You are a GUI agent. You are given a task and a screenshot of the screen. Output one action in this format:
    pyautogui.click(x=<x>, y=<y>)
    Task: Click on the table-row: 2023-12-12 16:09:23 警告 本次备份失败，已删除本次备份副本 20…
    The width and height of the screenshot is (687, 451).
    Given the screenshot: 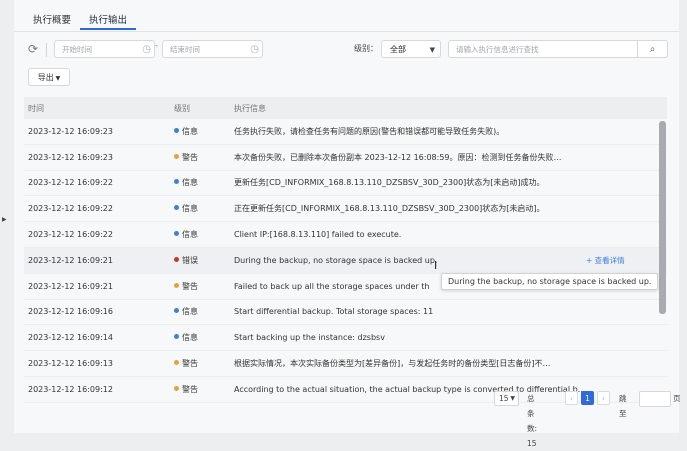 What is the action you would take?
    pyautogui.click(x=345, y=158)
    